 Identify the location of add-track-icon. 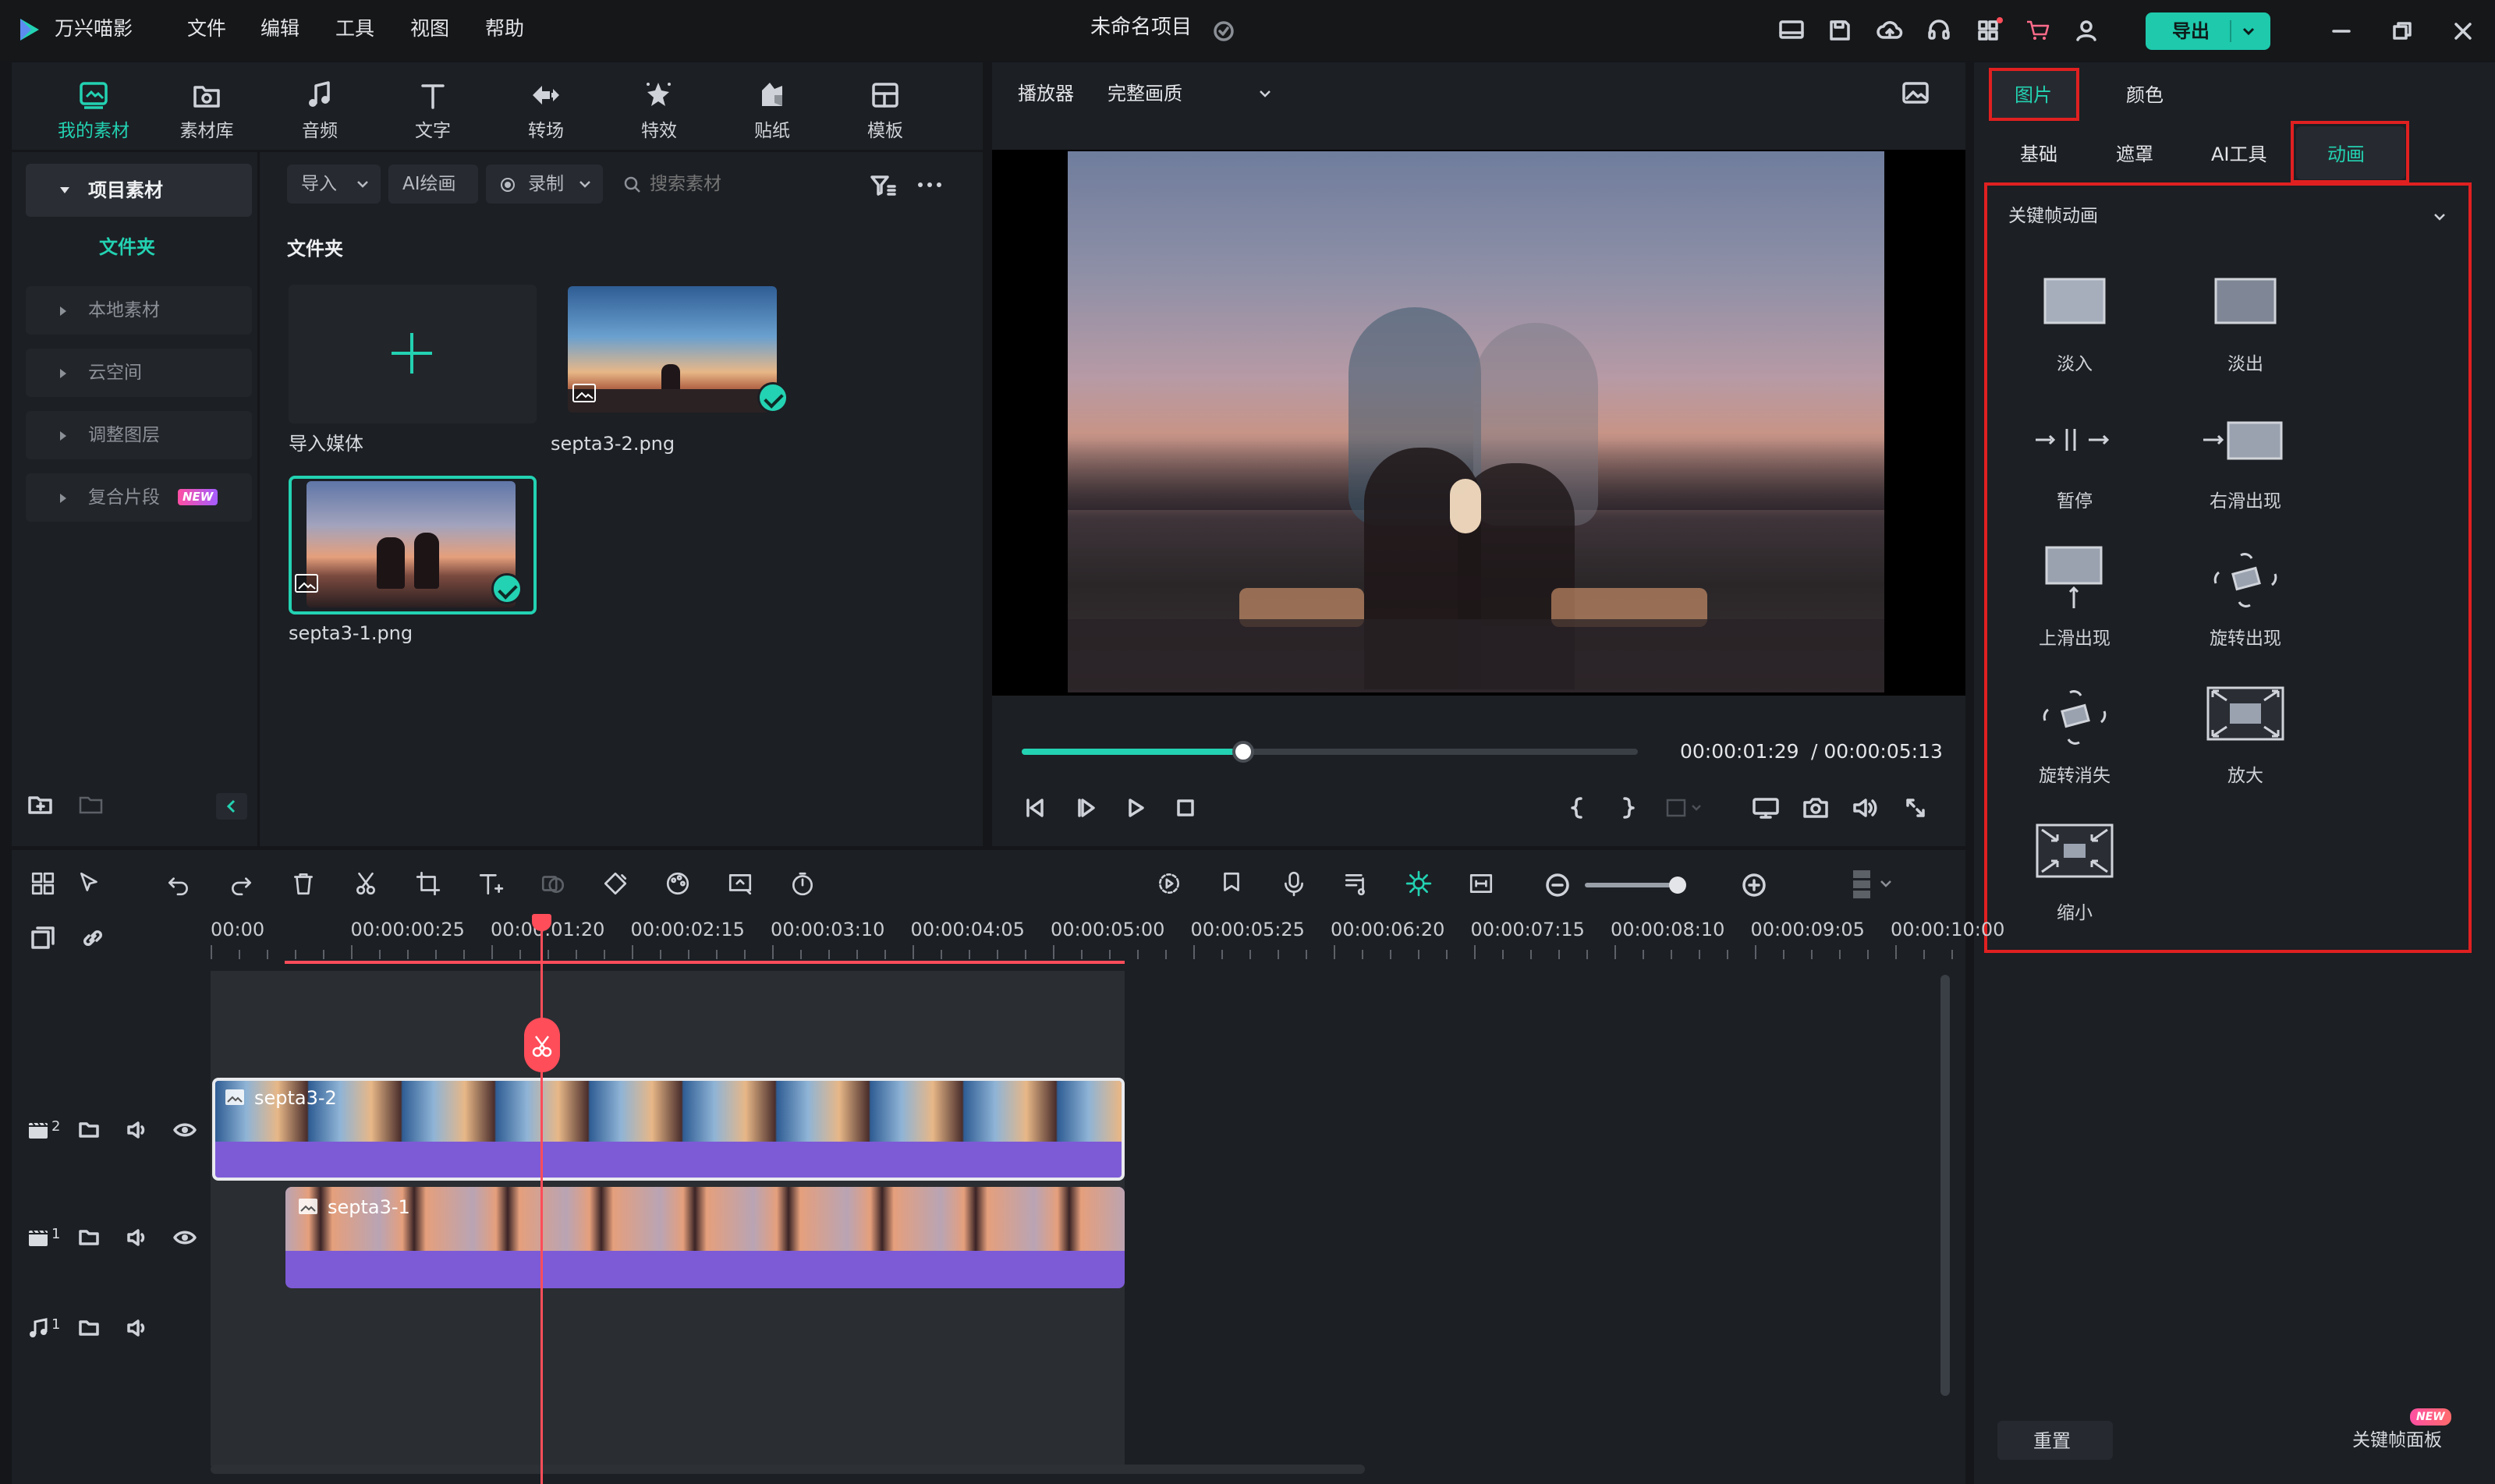
(43, 938).